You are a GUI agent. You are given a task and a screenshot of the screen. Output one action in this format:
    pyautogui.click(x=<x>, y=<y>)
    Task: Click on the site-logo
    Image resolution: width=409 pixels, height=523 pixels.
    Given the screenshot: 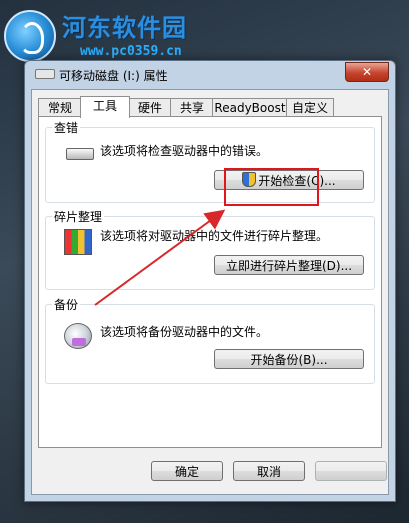 What is the action you would take?
    pyautogui.click(x=30, y=36)
    